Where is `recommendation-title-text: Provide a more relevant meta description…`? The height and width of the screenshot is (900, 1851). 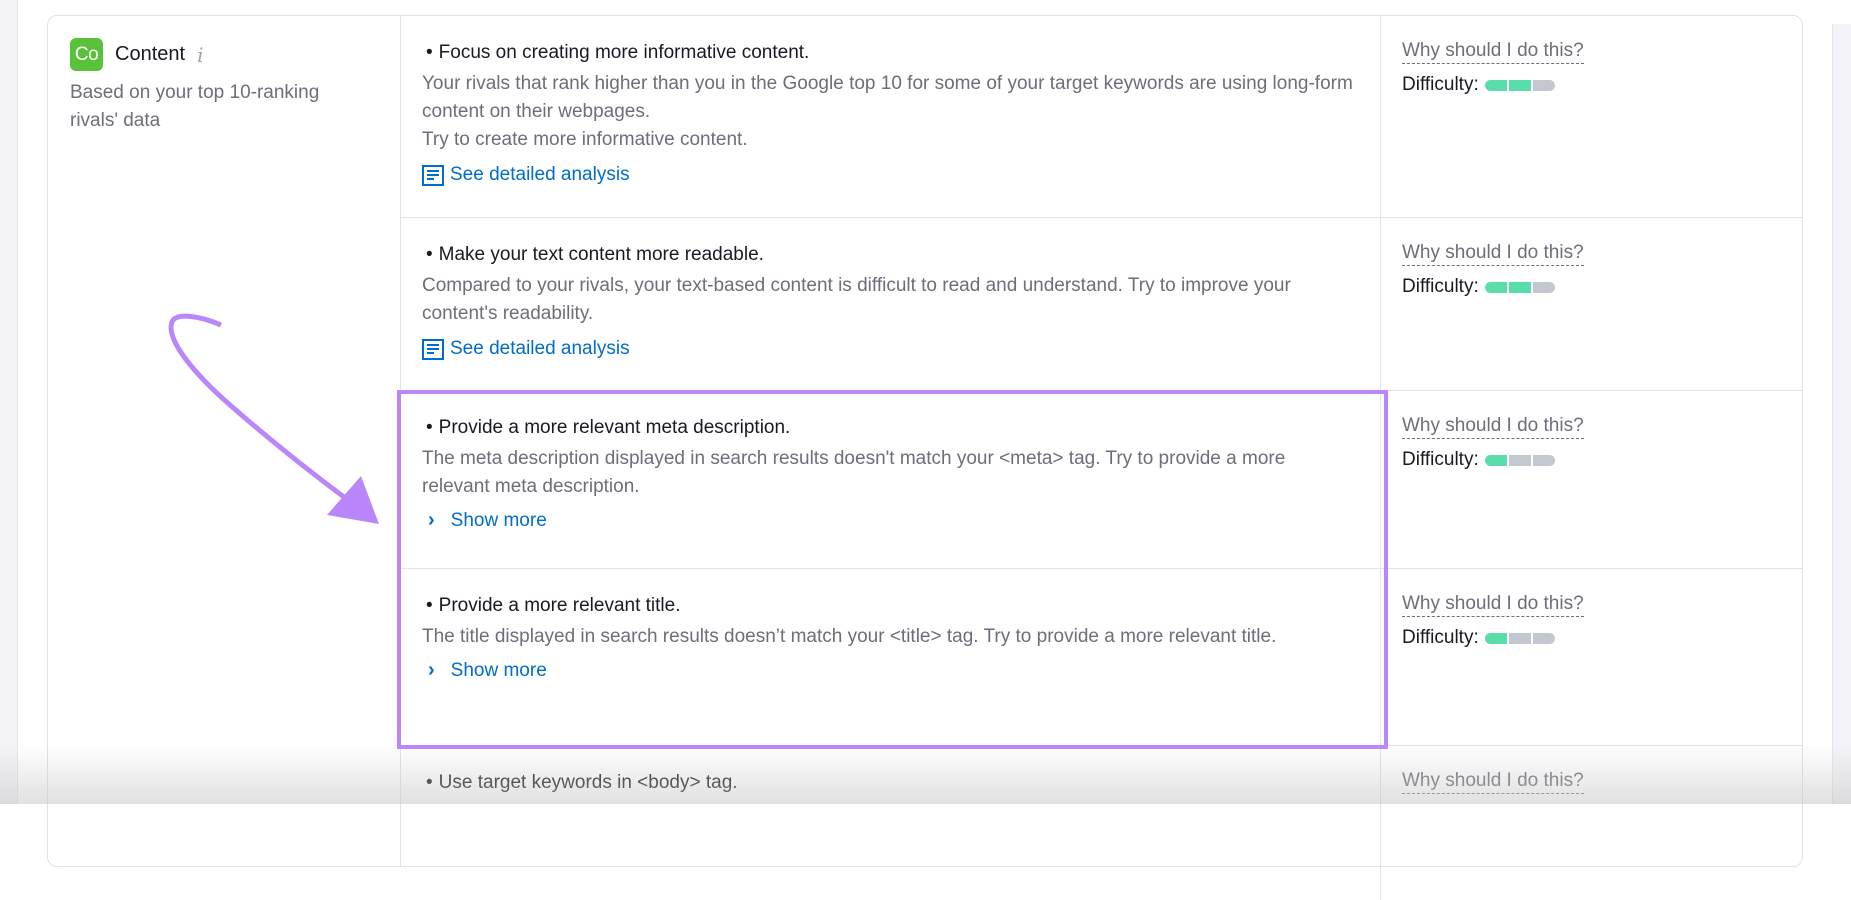 recommendation-title-text: Provide a more relevant meta description… is located at coordinates (614, 427).